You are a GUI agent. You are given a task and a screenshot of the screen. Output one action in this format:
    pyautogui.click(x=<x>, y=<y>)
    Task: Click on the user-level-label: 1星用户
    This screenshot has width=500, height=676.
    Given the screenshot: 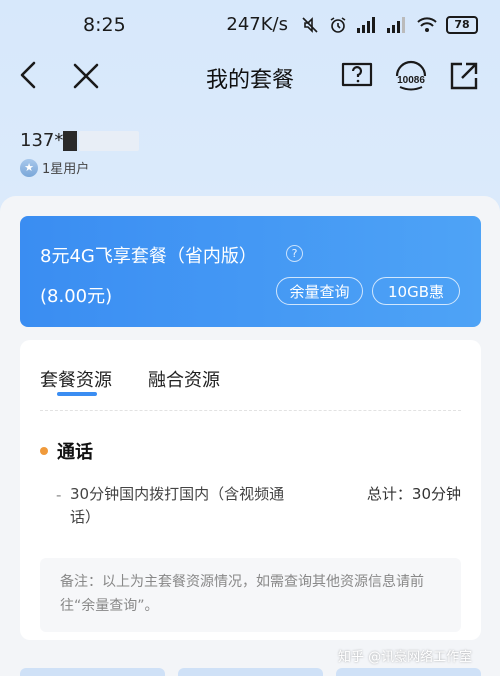 What is the action you would take?
    pyautogui.click(x=66, y=169)
    